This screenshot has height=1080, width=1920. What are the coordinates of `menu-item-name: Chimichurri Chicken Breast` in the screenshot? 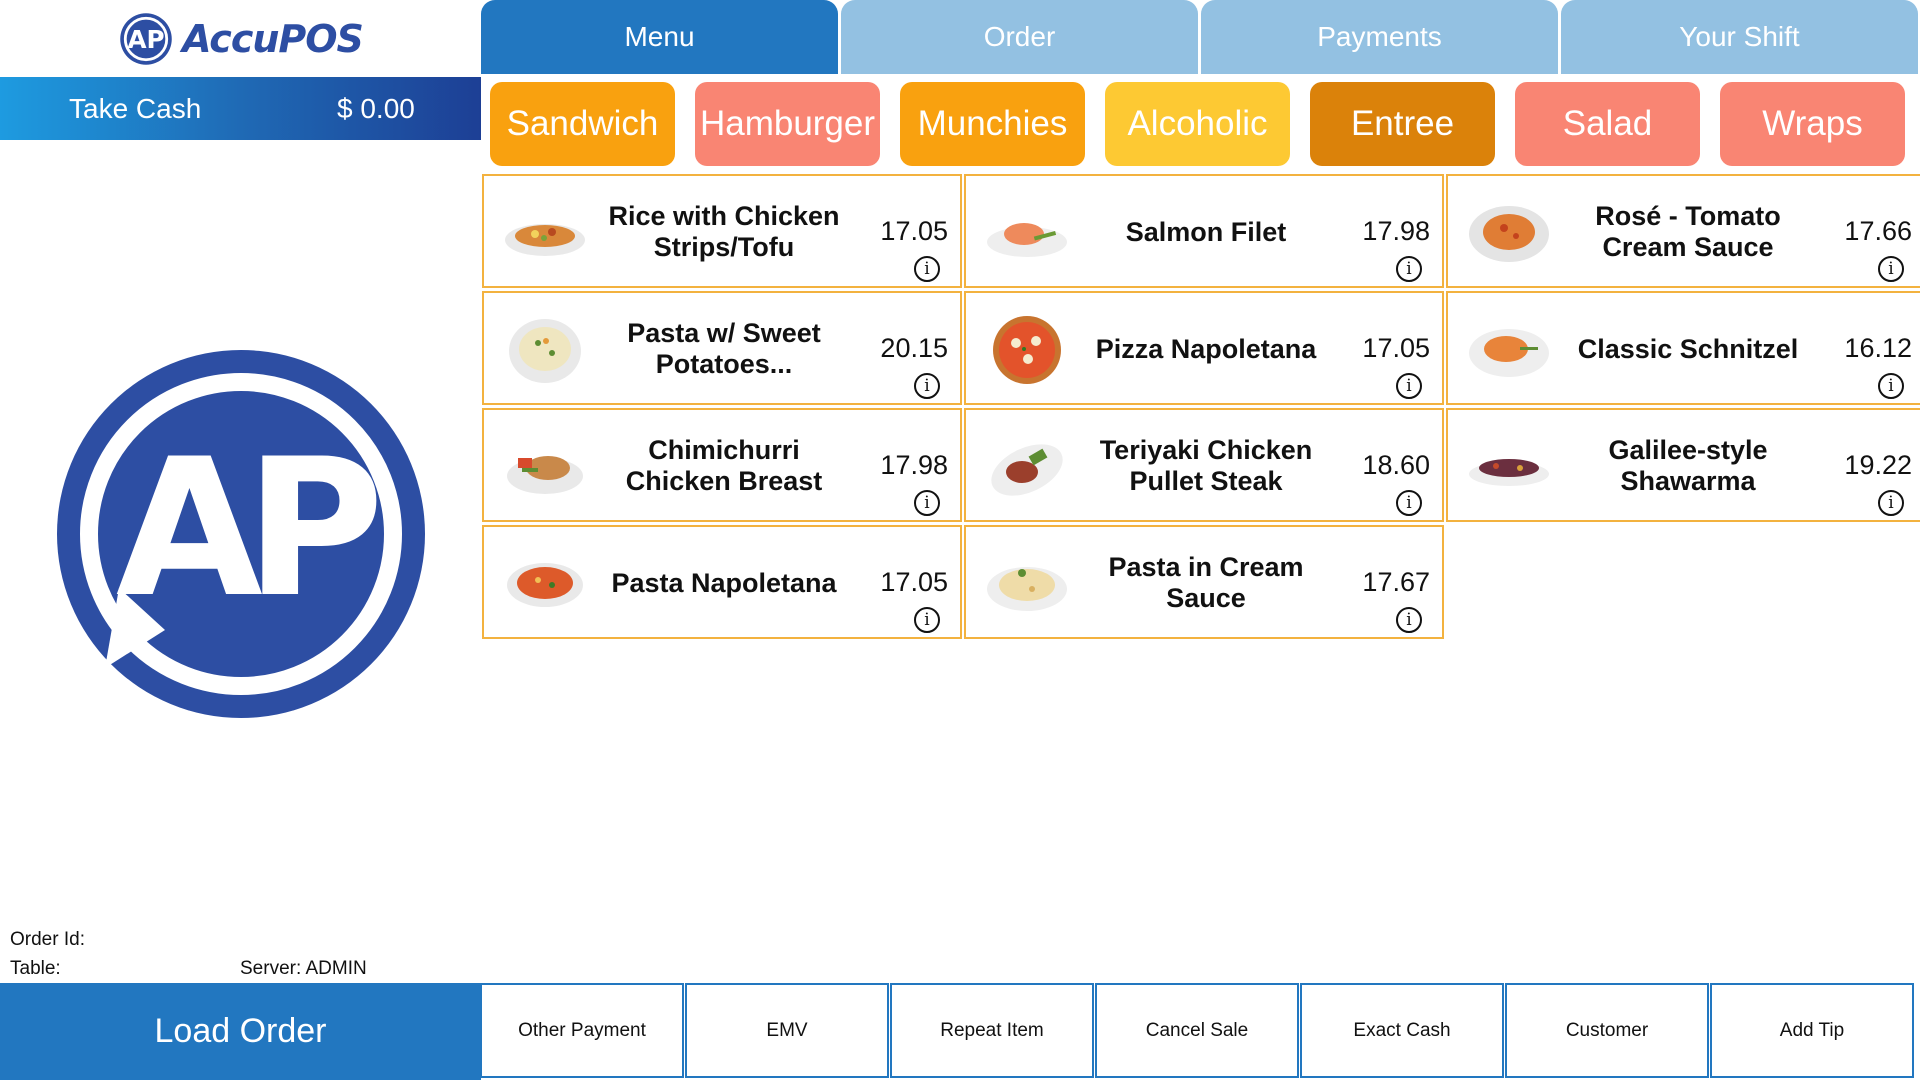 It's located at (724, 465).